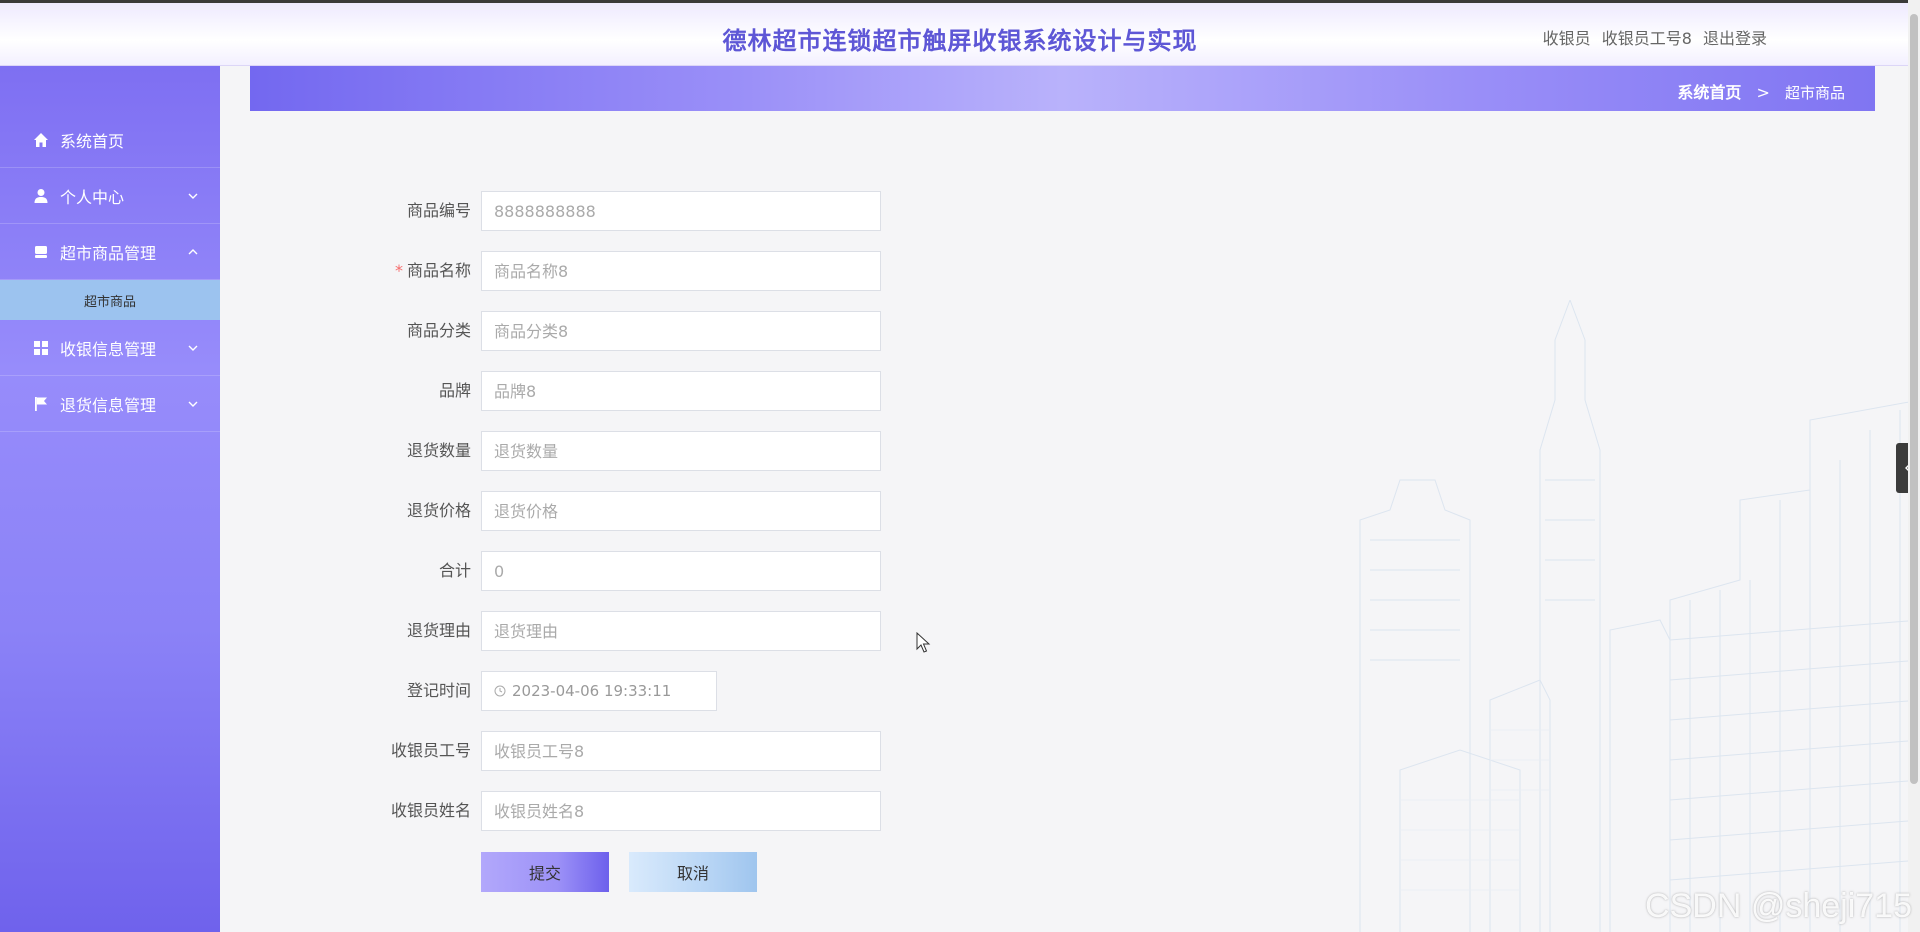 This screenshot has width=1920, height=932. What do you see at coordinates (681, 751) in the screenshot?
I see `cashier-id-input` at bounding box center [681, 751].